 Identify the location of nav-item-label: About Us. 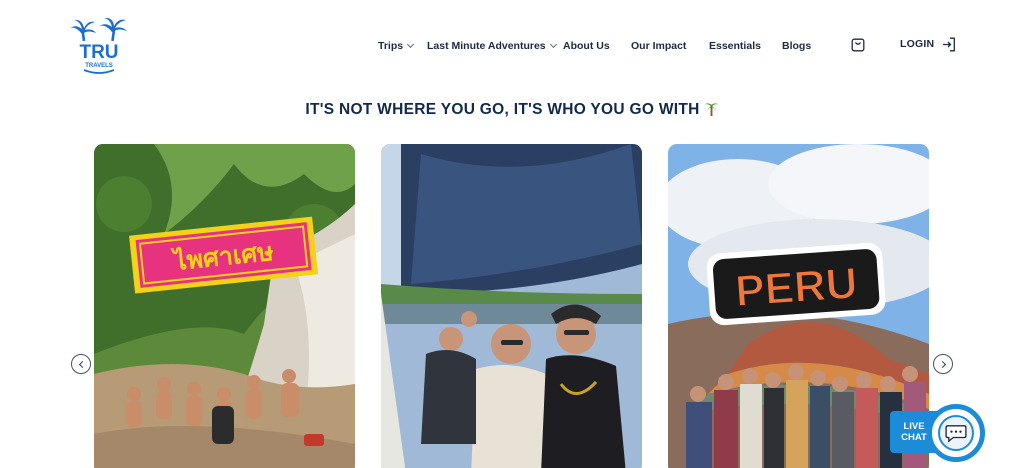
(586, 46).